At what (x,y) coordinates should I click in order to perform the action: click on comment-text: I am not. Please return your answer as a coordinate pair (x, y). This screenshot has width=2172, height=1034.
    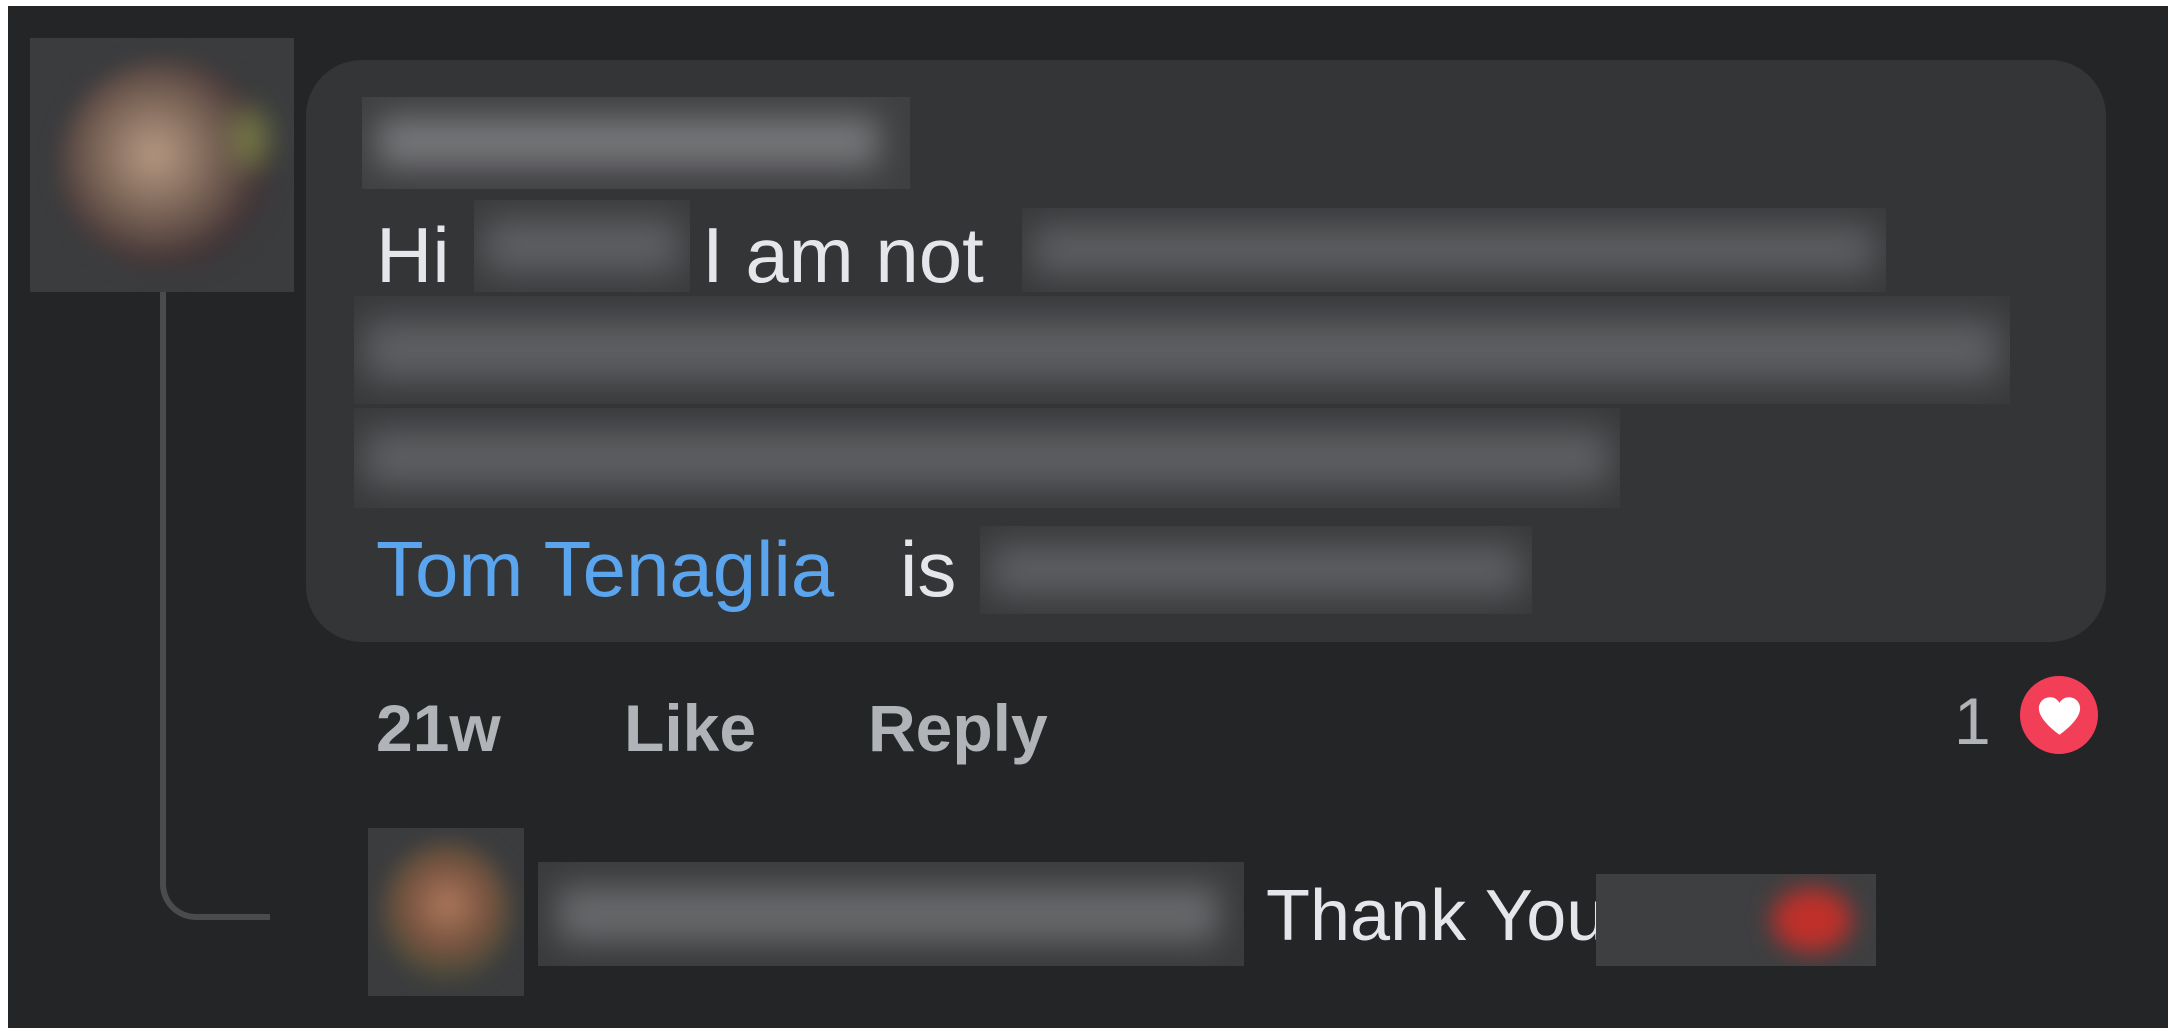
    Looking at the image, I should click on (843, 255).